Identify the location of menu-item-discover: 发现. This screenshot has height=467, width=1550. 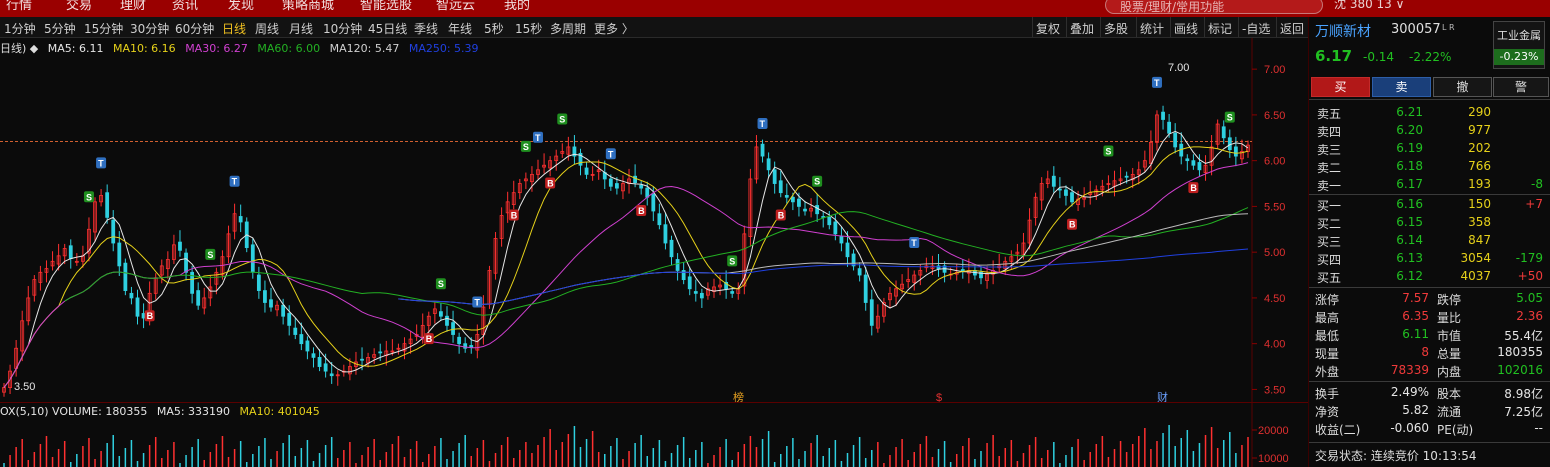
(241, 6).